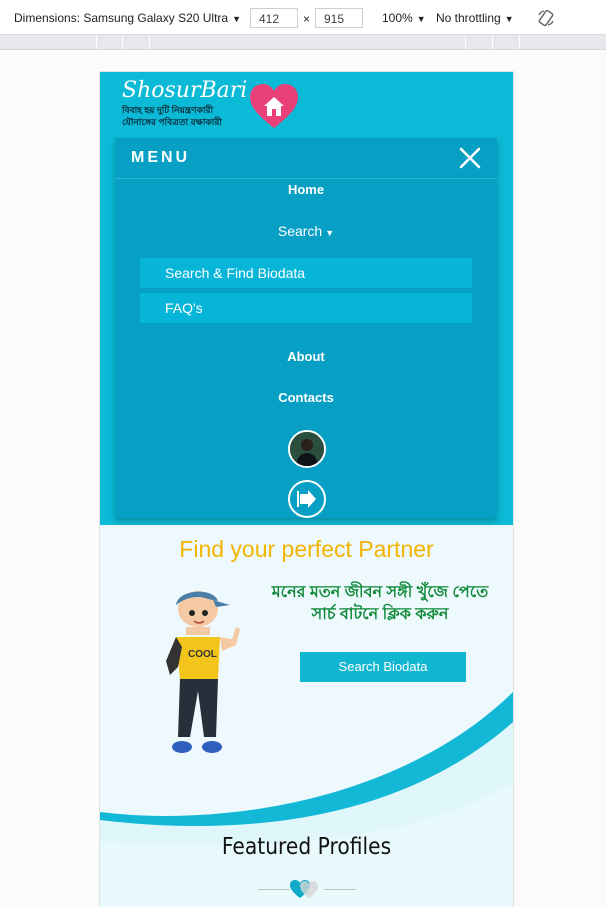  I want to click on caret-down-icon: ▼, so click(330, 233).